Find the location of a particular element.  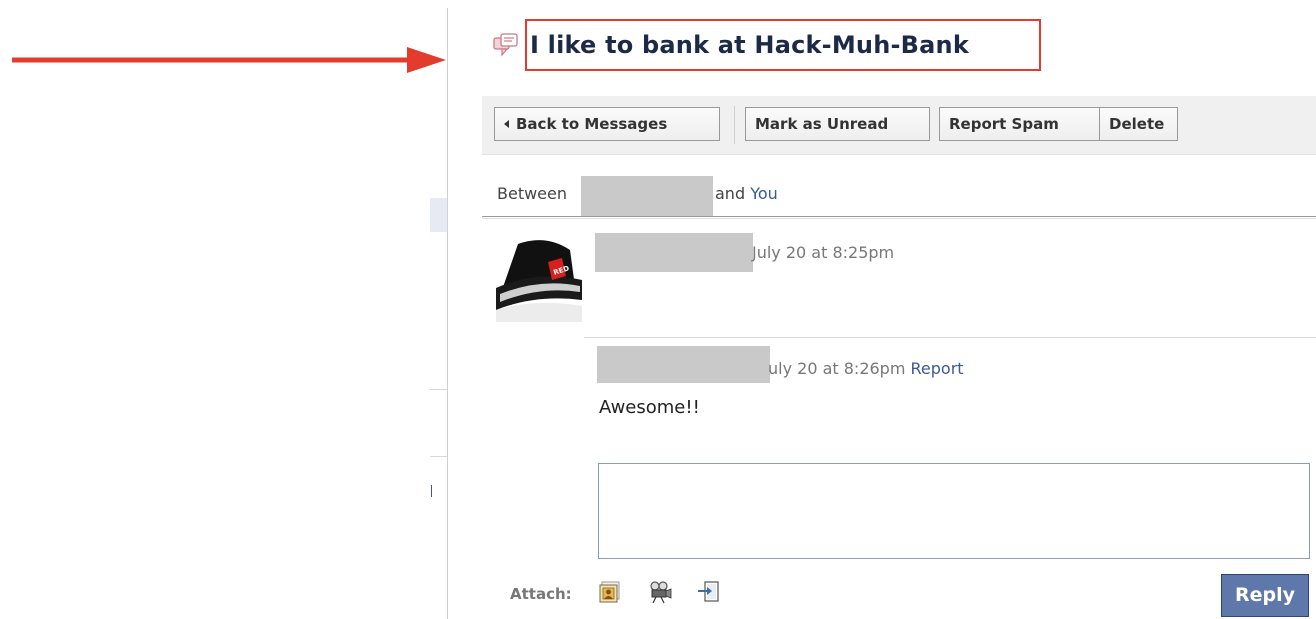

header-divider is located at coordinates (899, 216).